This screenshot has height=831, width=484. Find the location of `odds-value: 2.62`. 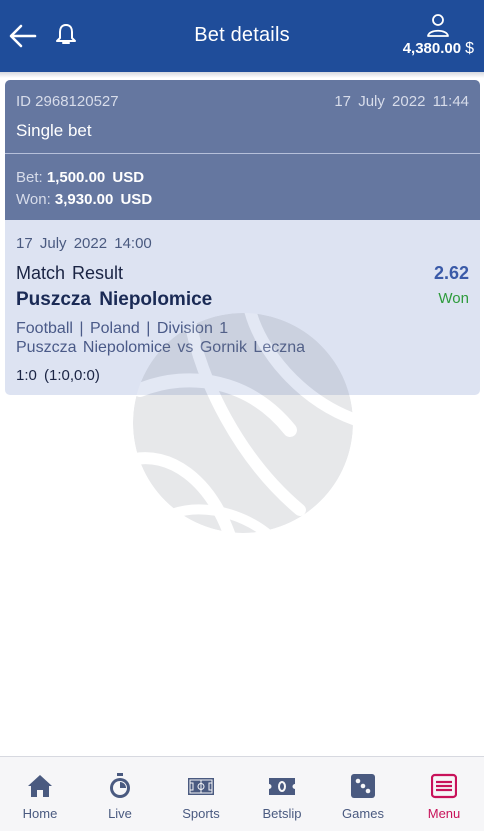

odds-value: 2.62 is located at coordinates (451, 273).